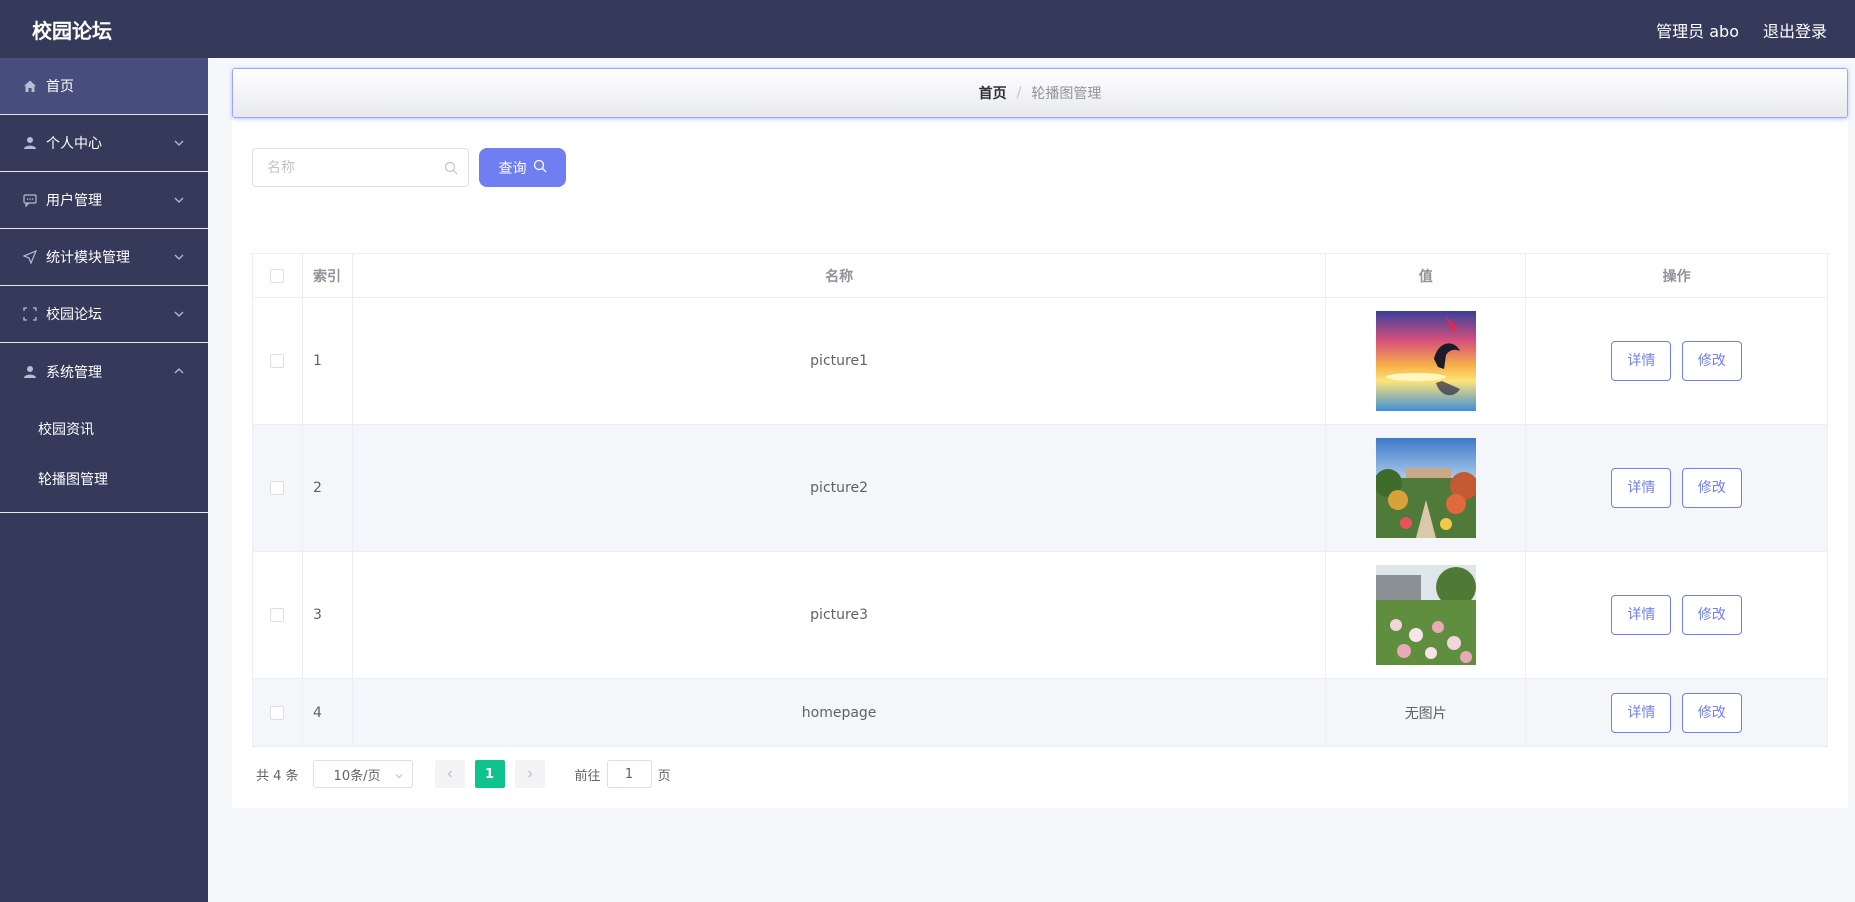 The width and height of the screenshot is (1855, 902). Describe the element at coordinates (839, 361) in the screenshot. I see `row-name: picture1` at that location.